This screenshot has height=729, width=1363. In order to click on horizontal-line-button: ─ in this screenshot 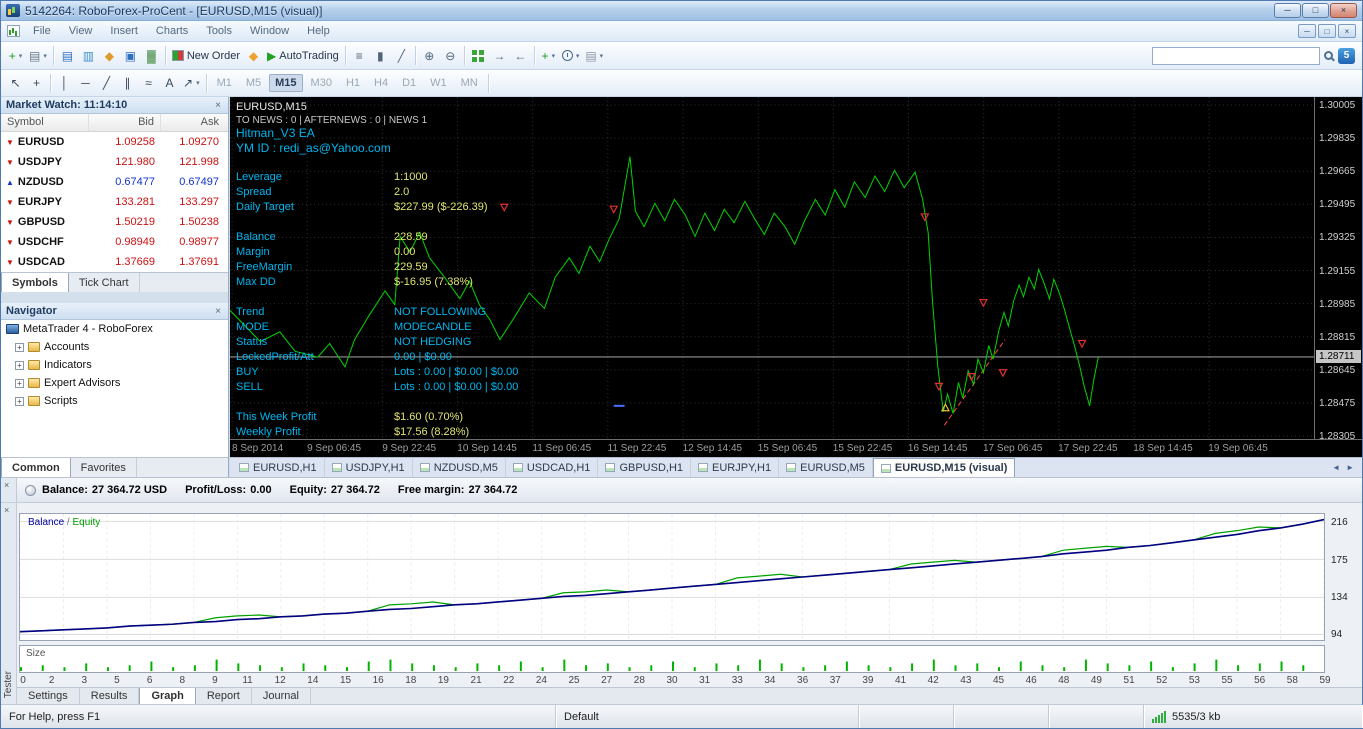, I will do `click(85, 83)`.